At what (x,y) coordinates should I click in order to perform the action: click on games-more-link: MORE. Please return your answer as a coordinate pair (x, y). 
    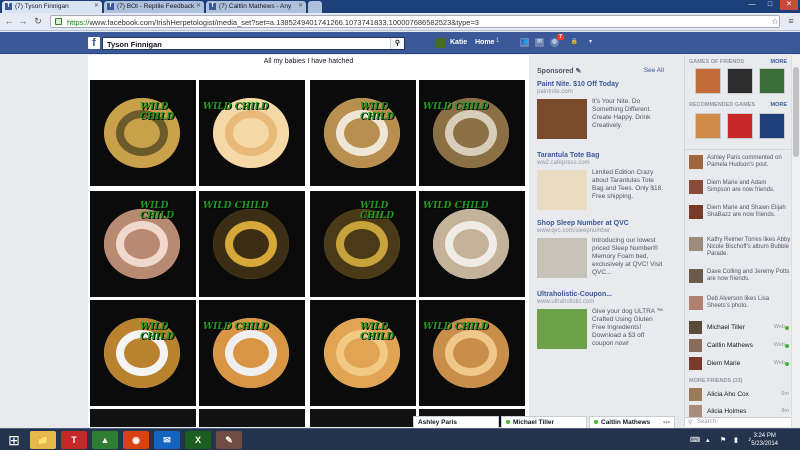
    Looking at the image, I should click on (779, 62).